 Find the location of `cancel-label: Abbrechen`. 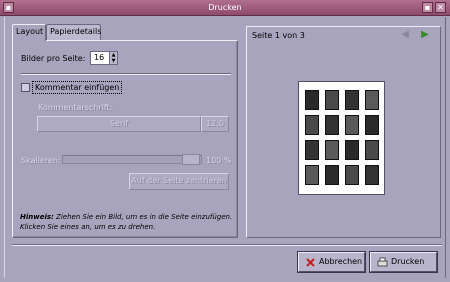

cancel-label: Abbrechen is located at coordinates (341, 261).